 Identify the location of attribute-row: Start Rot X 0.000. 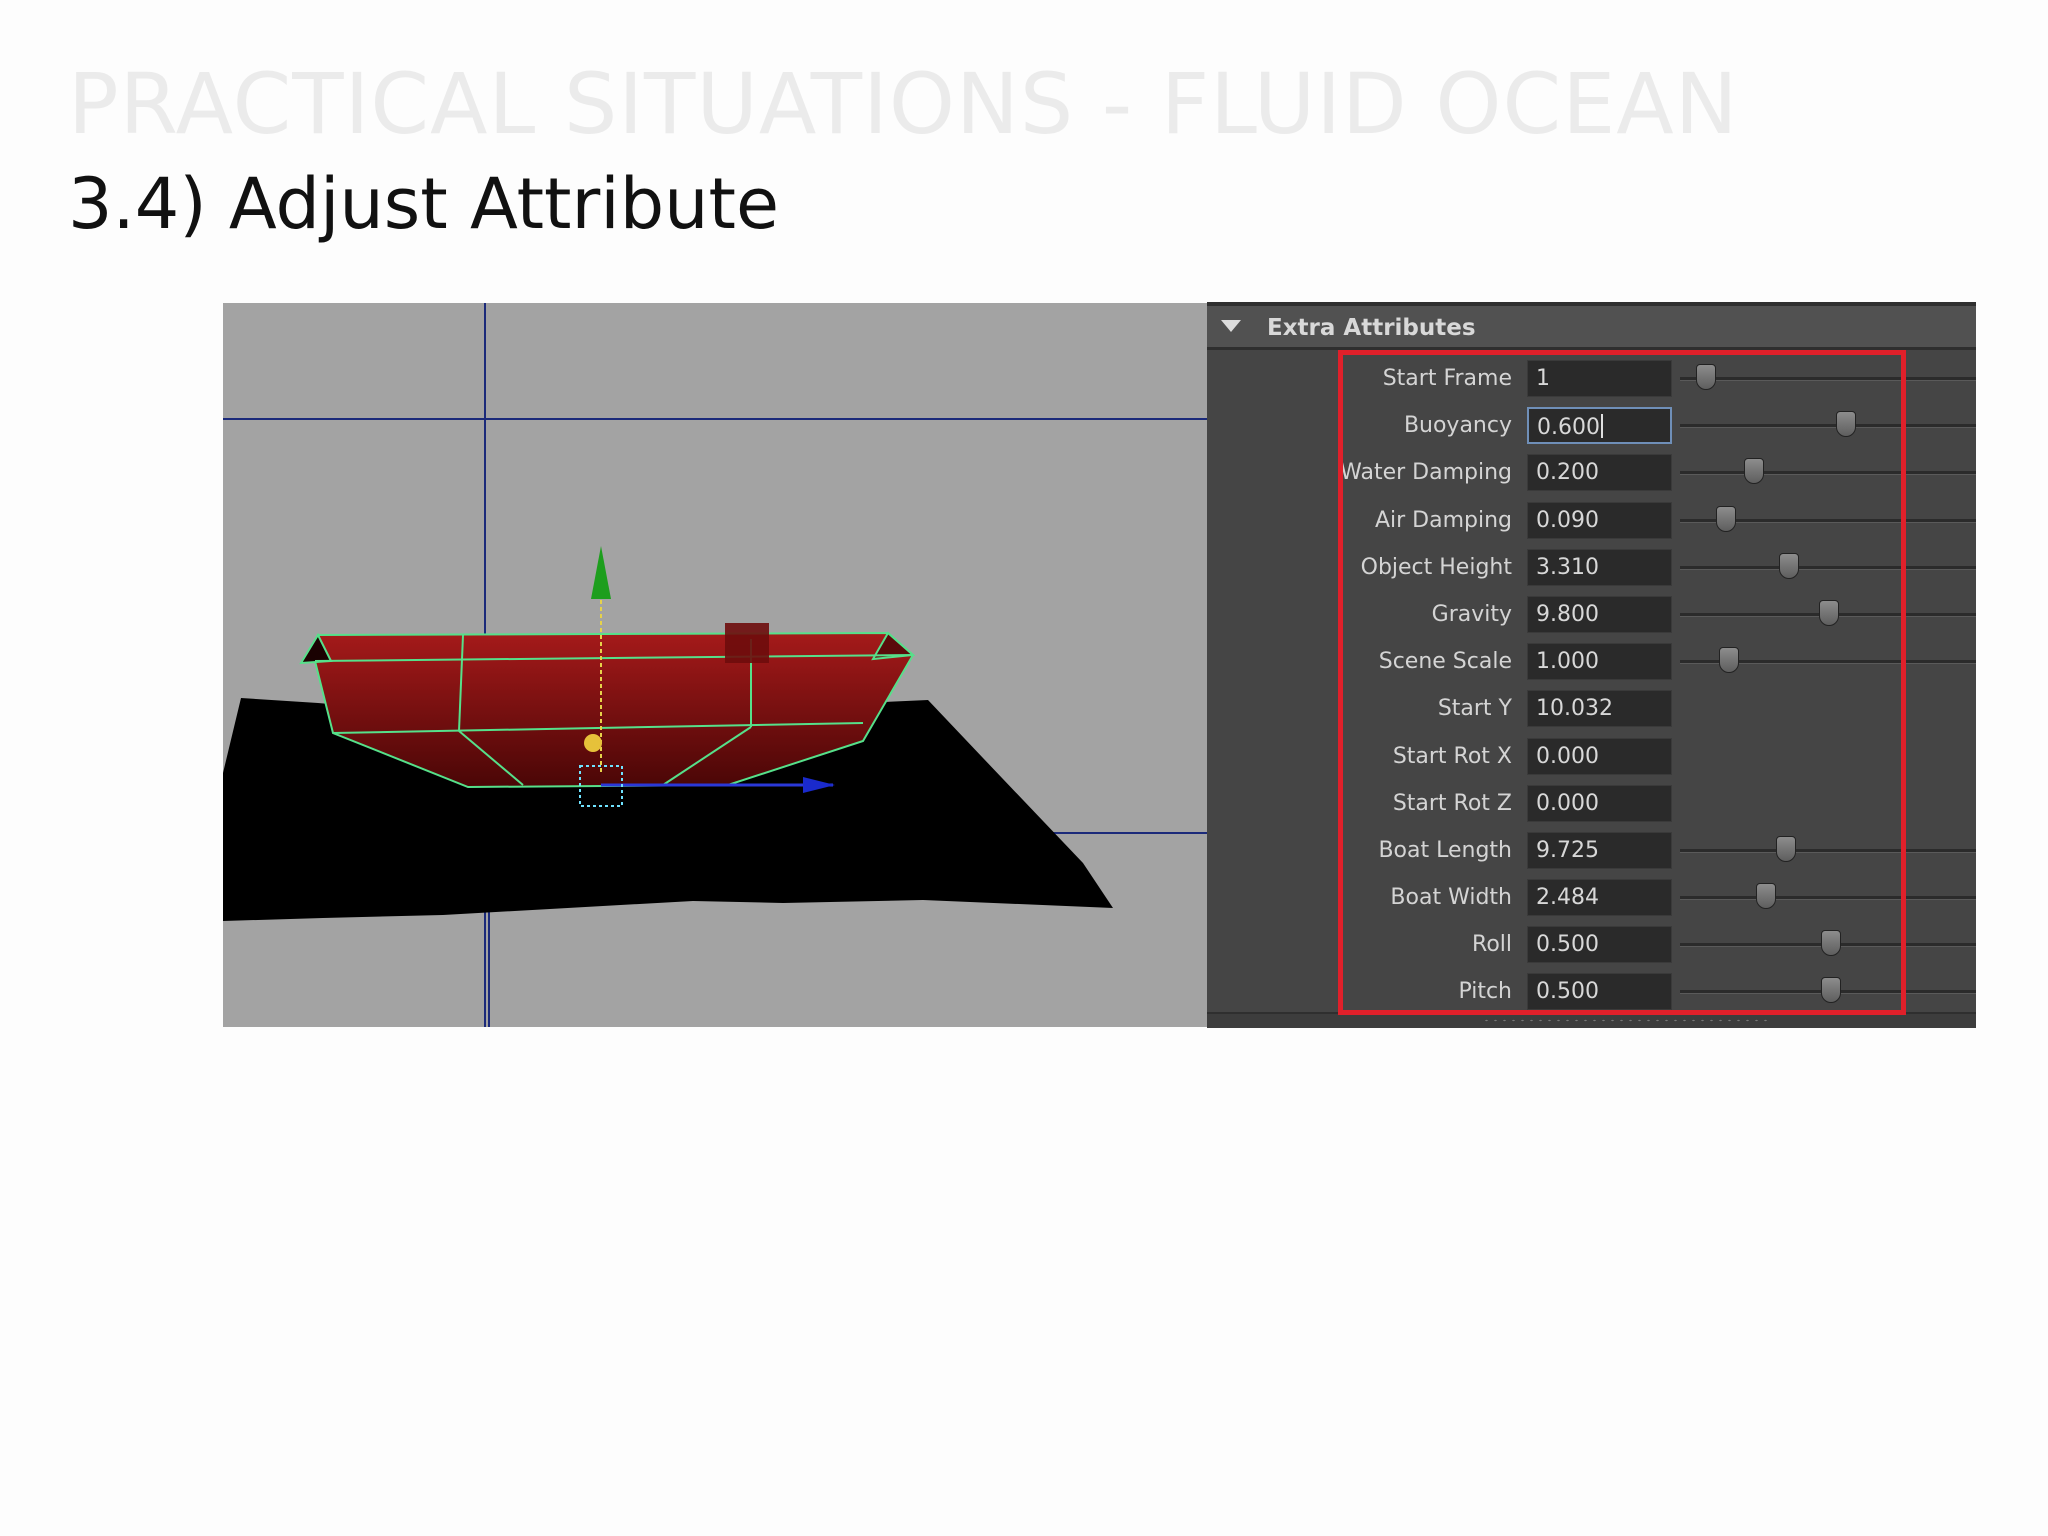
(1591, 759).